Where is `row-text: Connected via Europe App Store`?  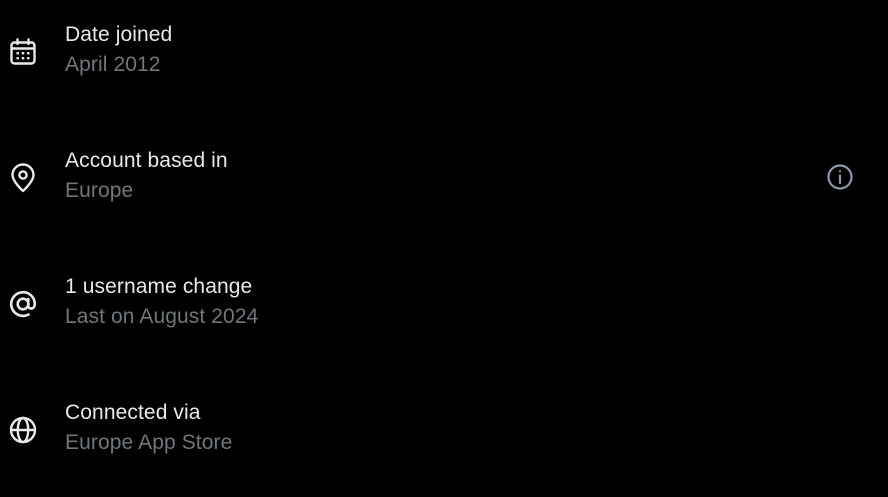 row-text: Connected via Europe App Store is located at coordinates (148, 428).